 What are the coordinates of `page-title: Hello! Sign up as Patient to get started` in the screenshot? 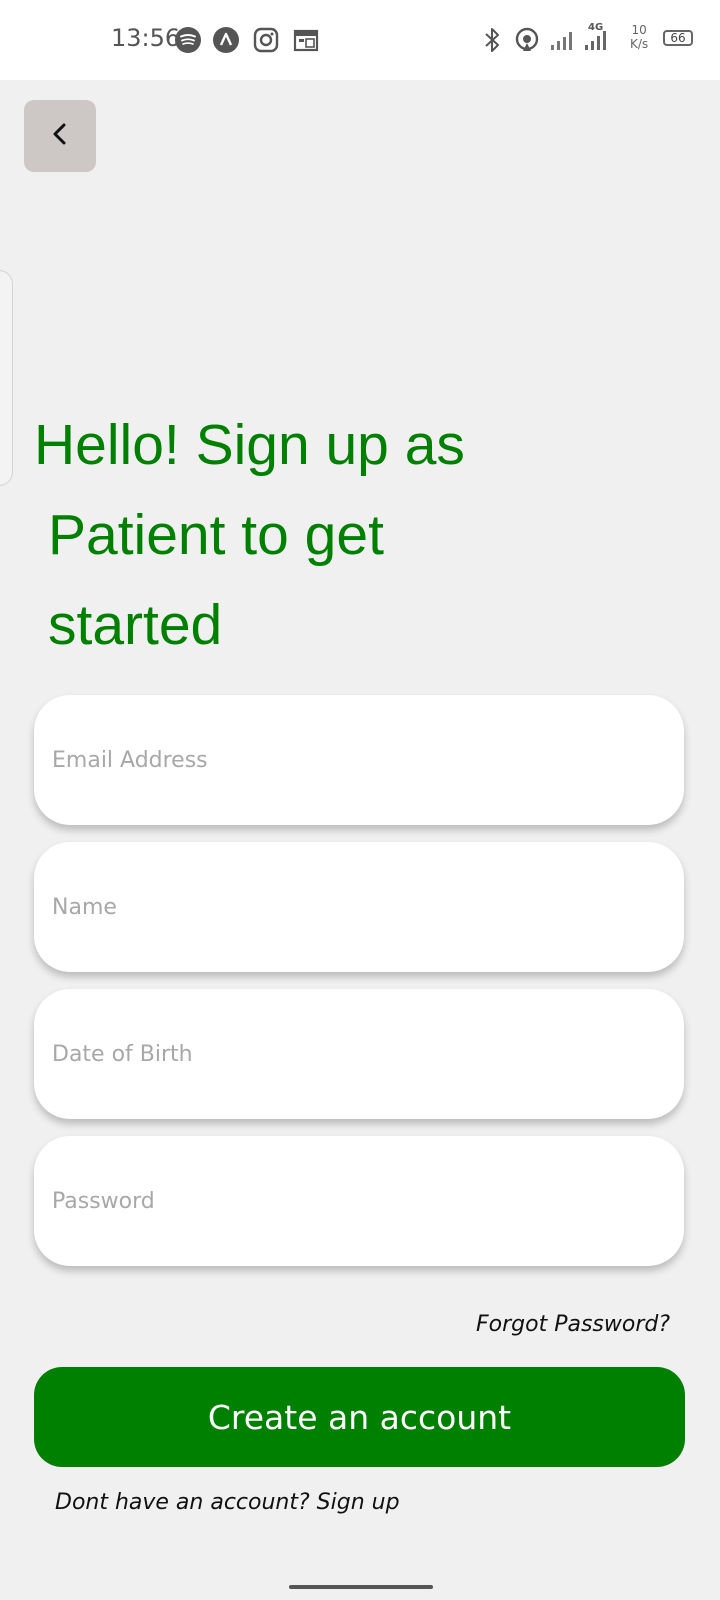 It's located at (294, 535).